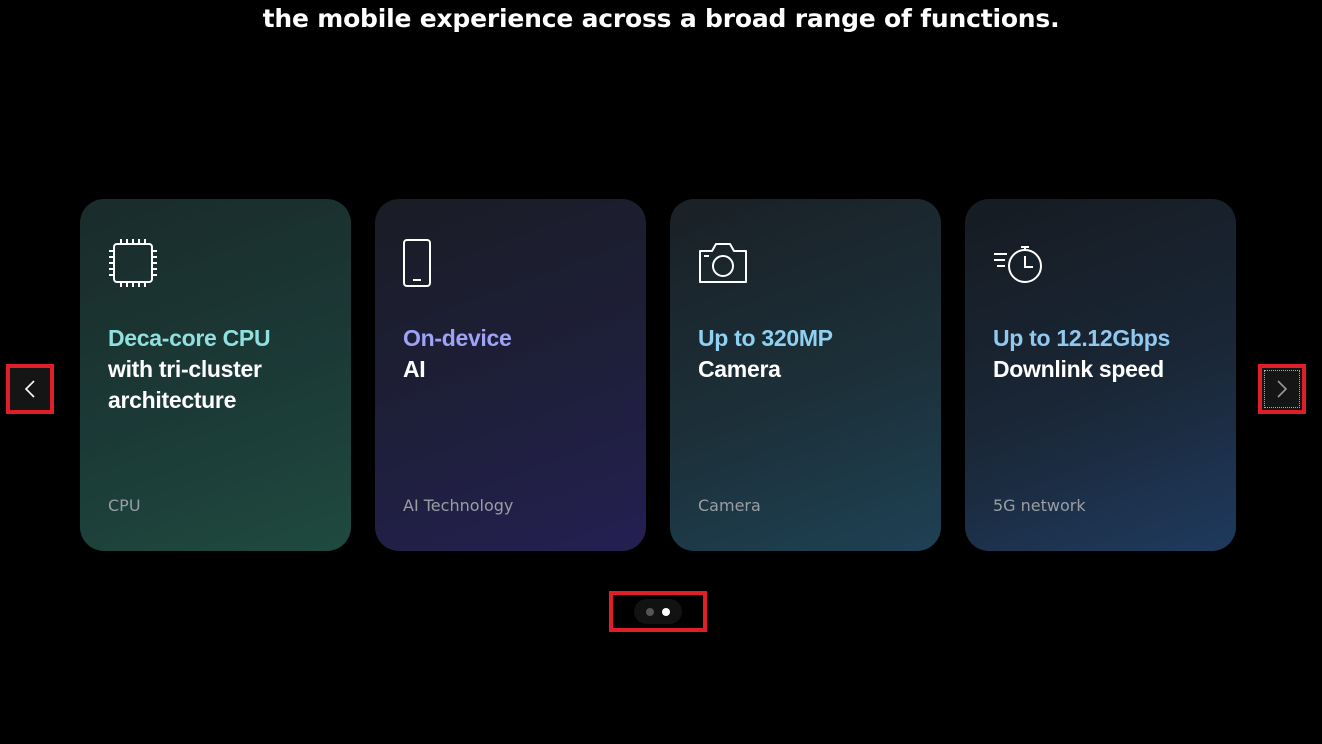 The width and height of the screenshot is (1322, 744). Describe the element at coordinates (510, 354) in the screenshot. I see `card-title: On-device AI` at that location.